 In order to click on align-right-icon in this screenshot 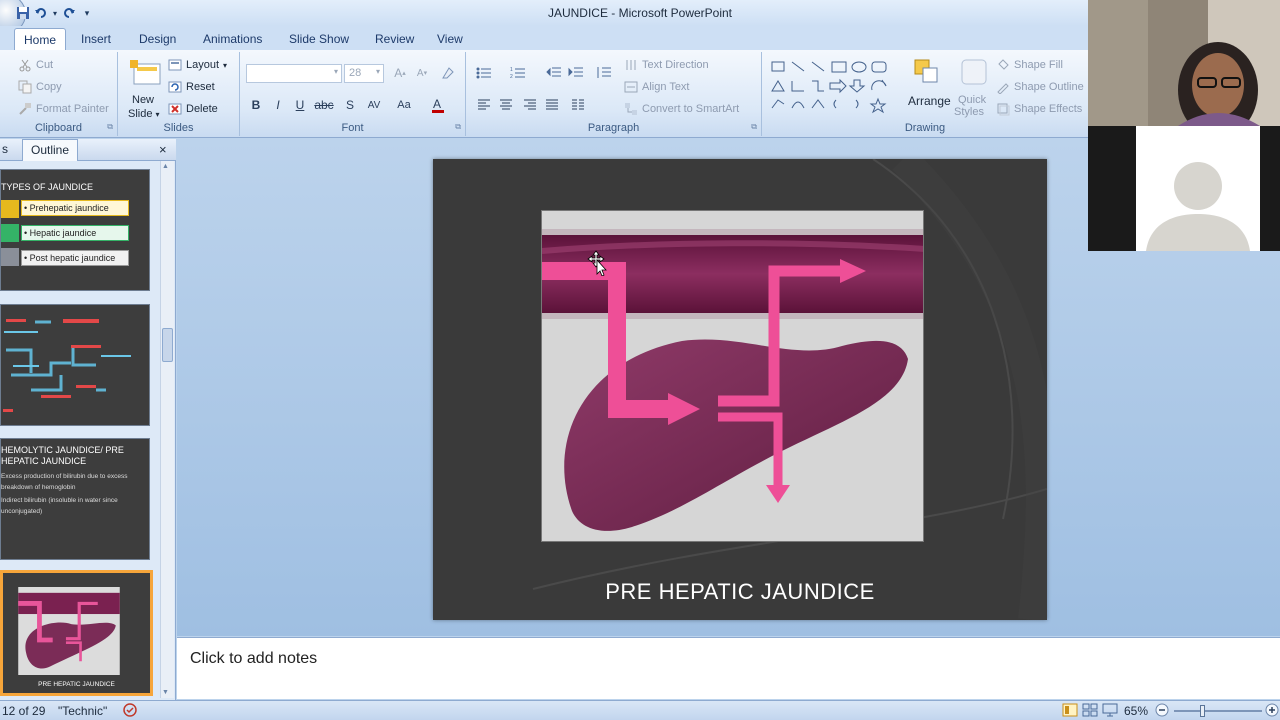, I will do `click(530, 105)`.